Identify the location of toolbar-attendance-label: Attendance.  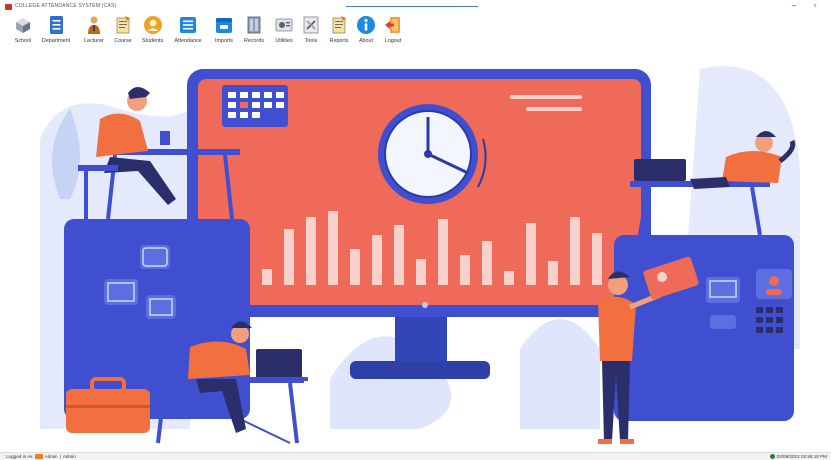
(188, 41).